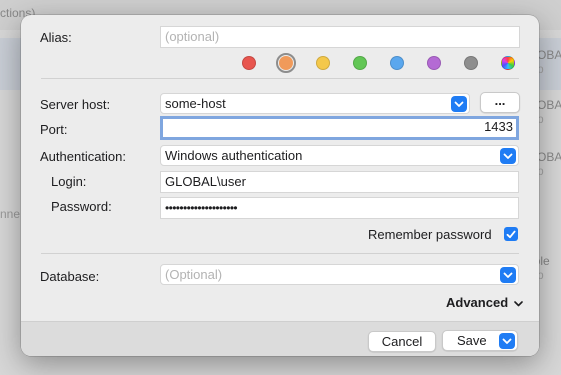  What do you see at coordinates (83, 156) in the screenshot?
I see `authentication-label: Authentication:` at bounding box center [83, 156].